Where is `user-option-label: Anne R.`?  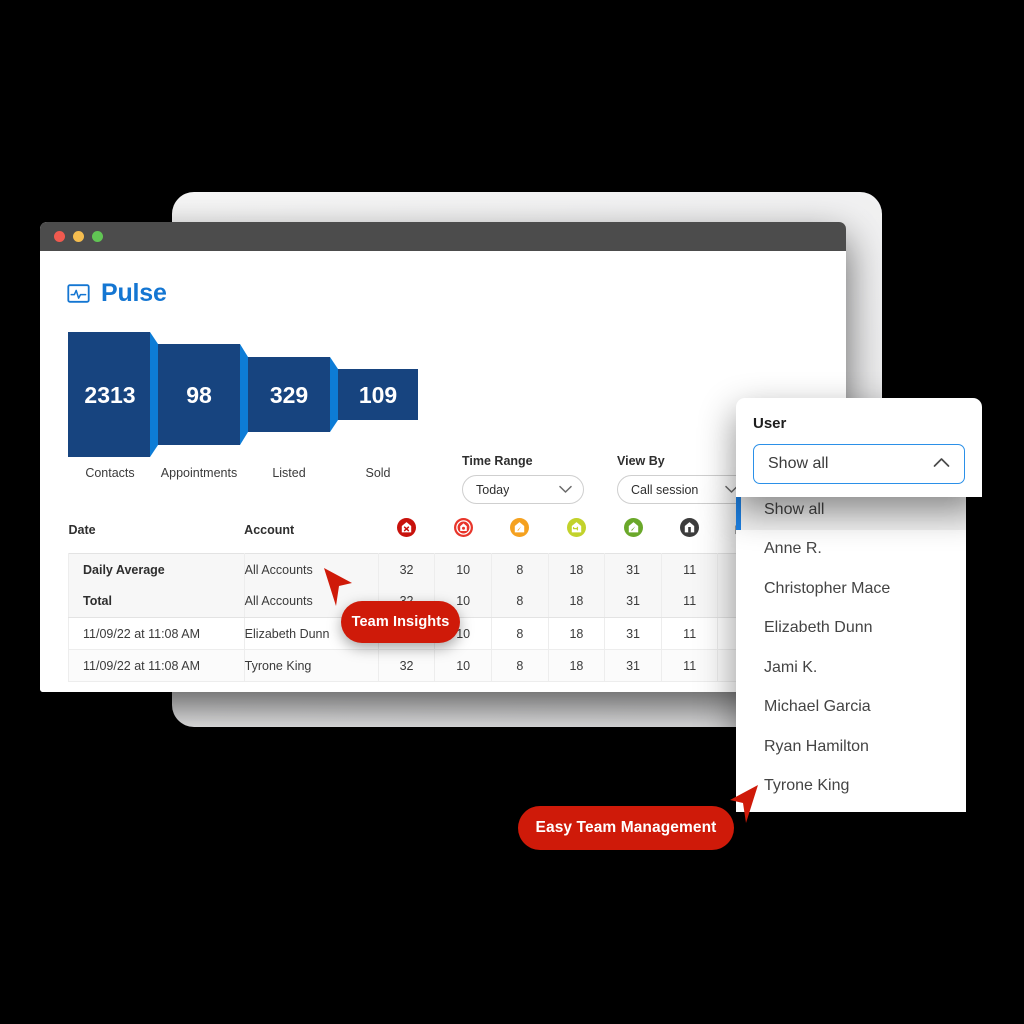
user-option-label: Anne R. is located at coordinates (793, 549).